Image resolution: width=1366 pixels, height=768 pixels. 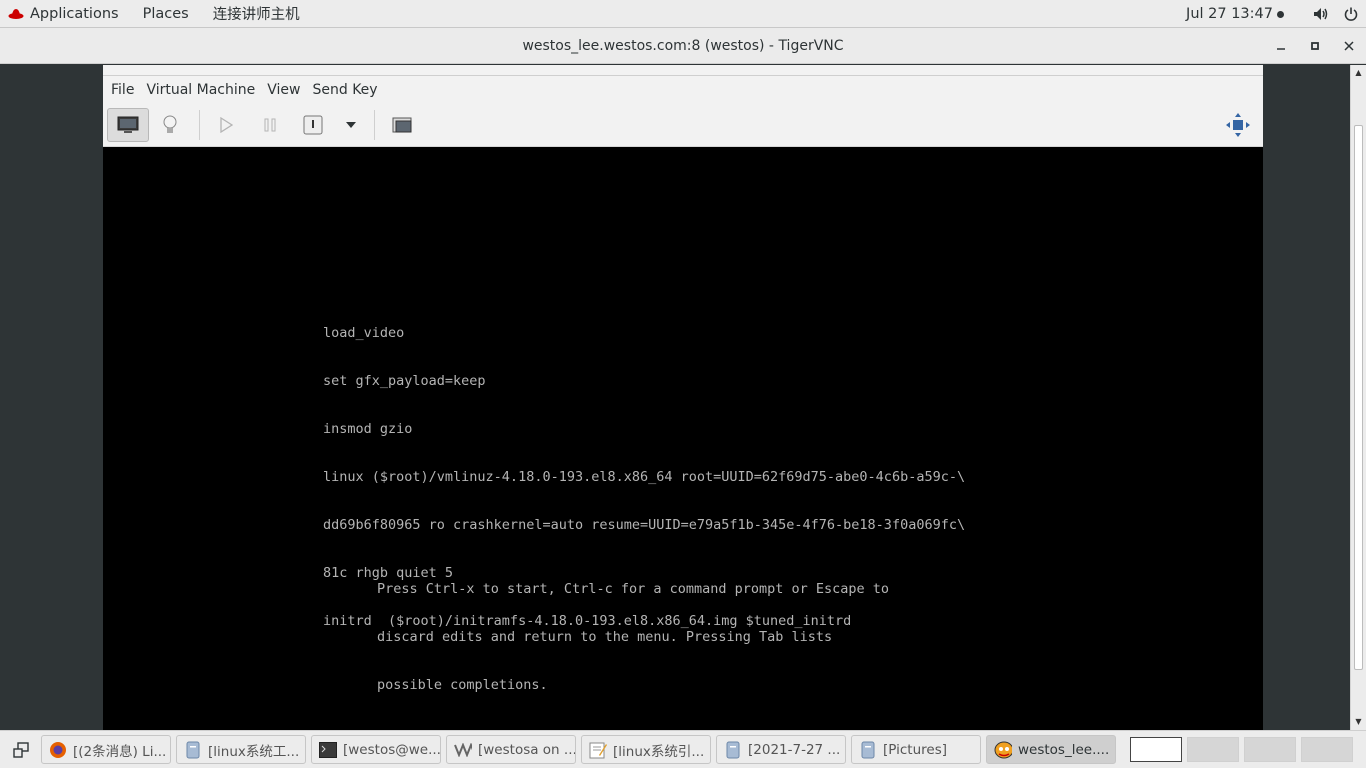 I want to click on menu-send-key: Send Key, so click(x=344, y=90).